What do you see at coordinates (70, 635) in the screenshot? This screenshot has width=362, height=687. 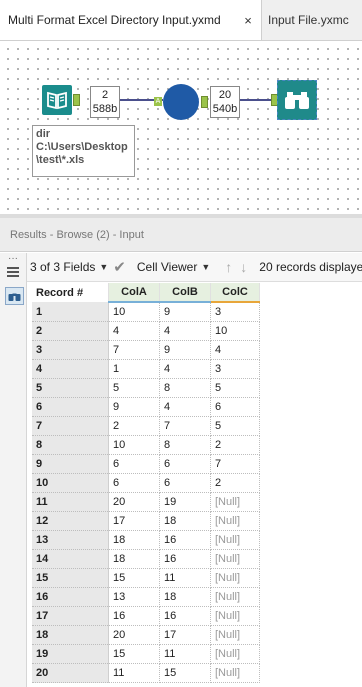 I see `record-number-cell: 18` at bounding box center [70, 635].